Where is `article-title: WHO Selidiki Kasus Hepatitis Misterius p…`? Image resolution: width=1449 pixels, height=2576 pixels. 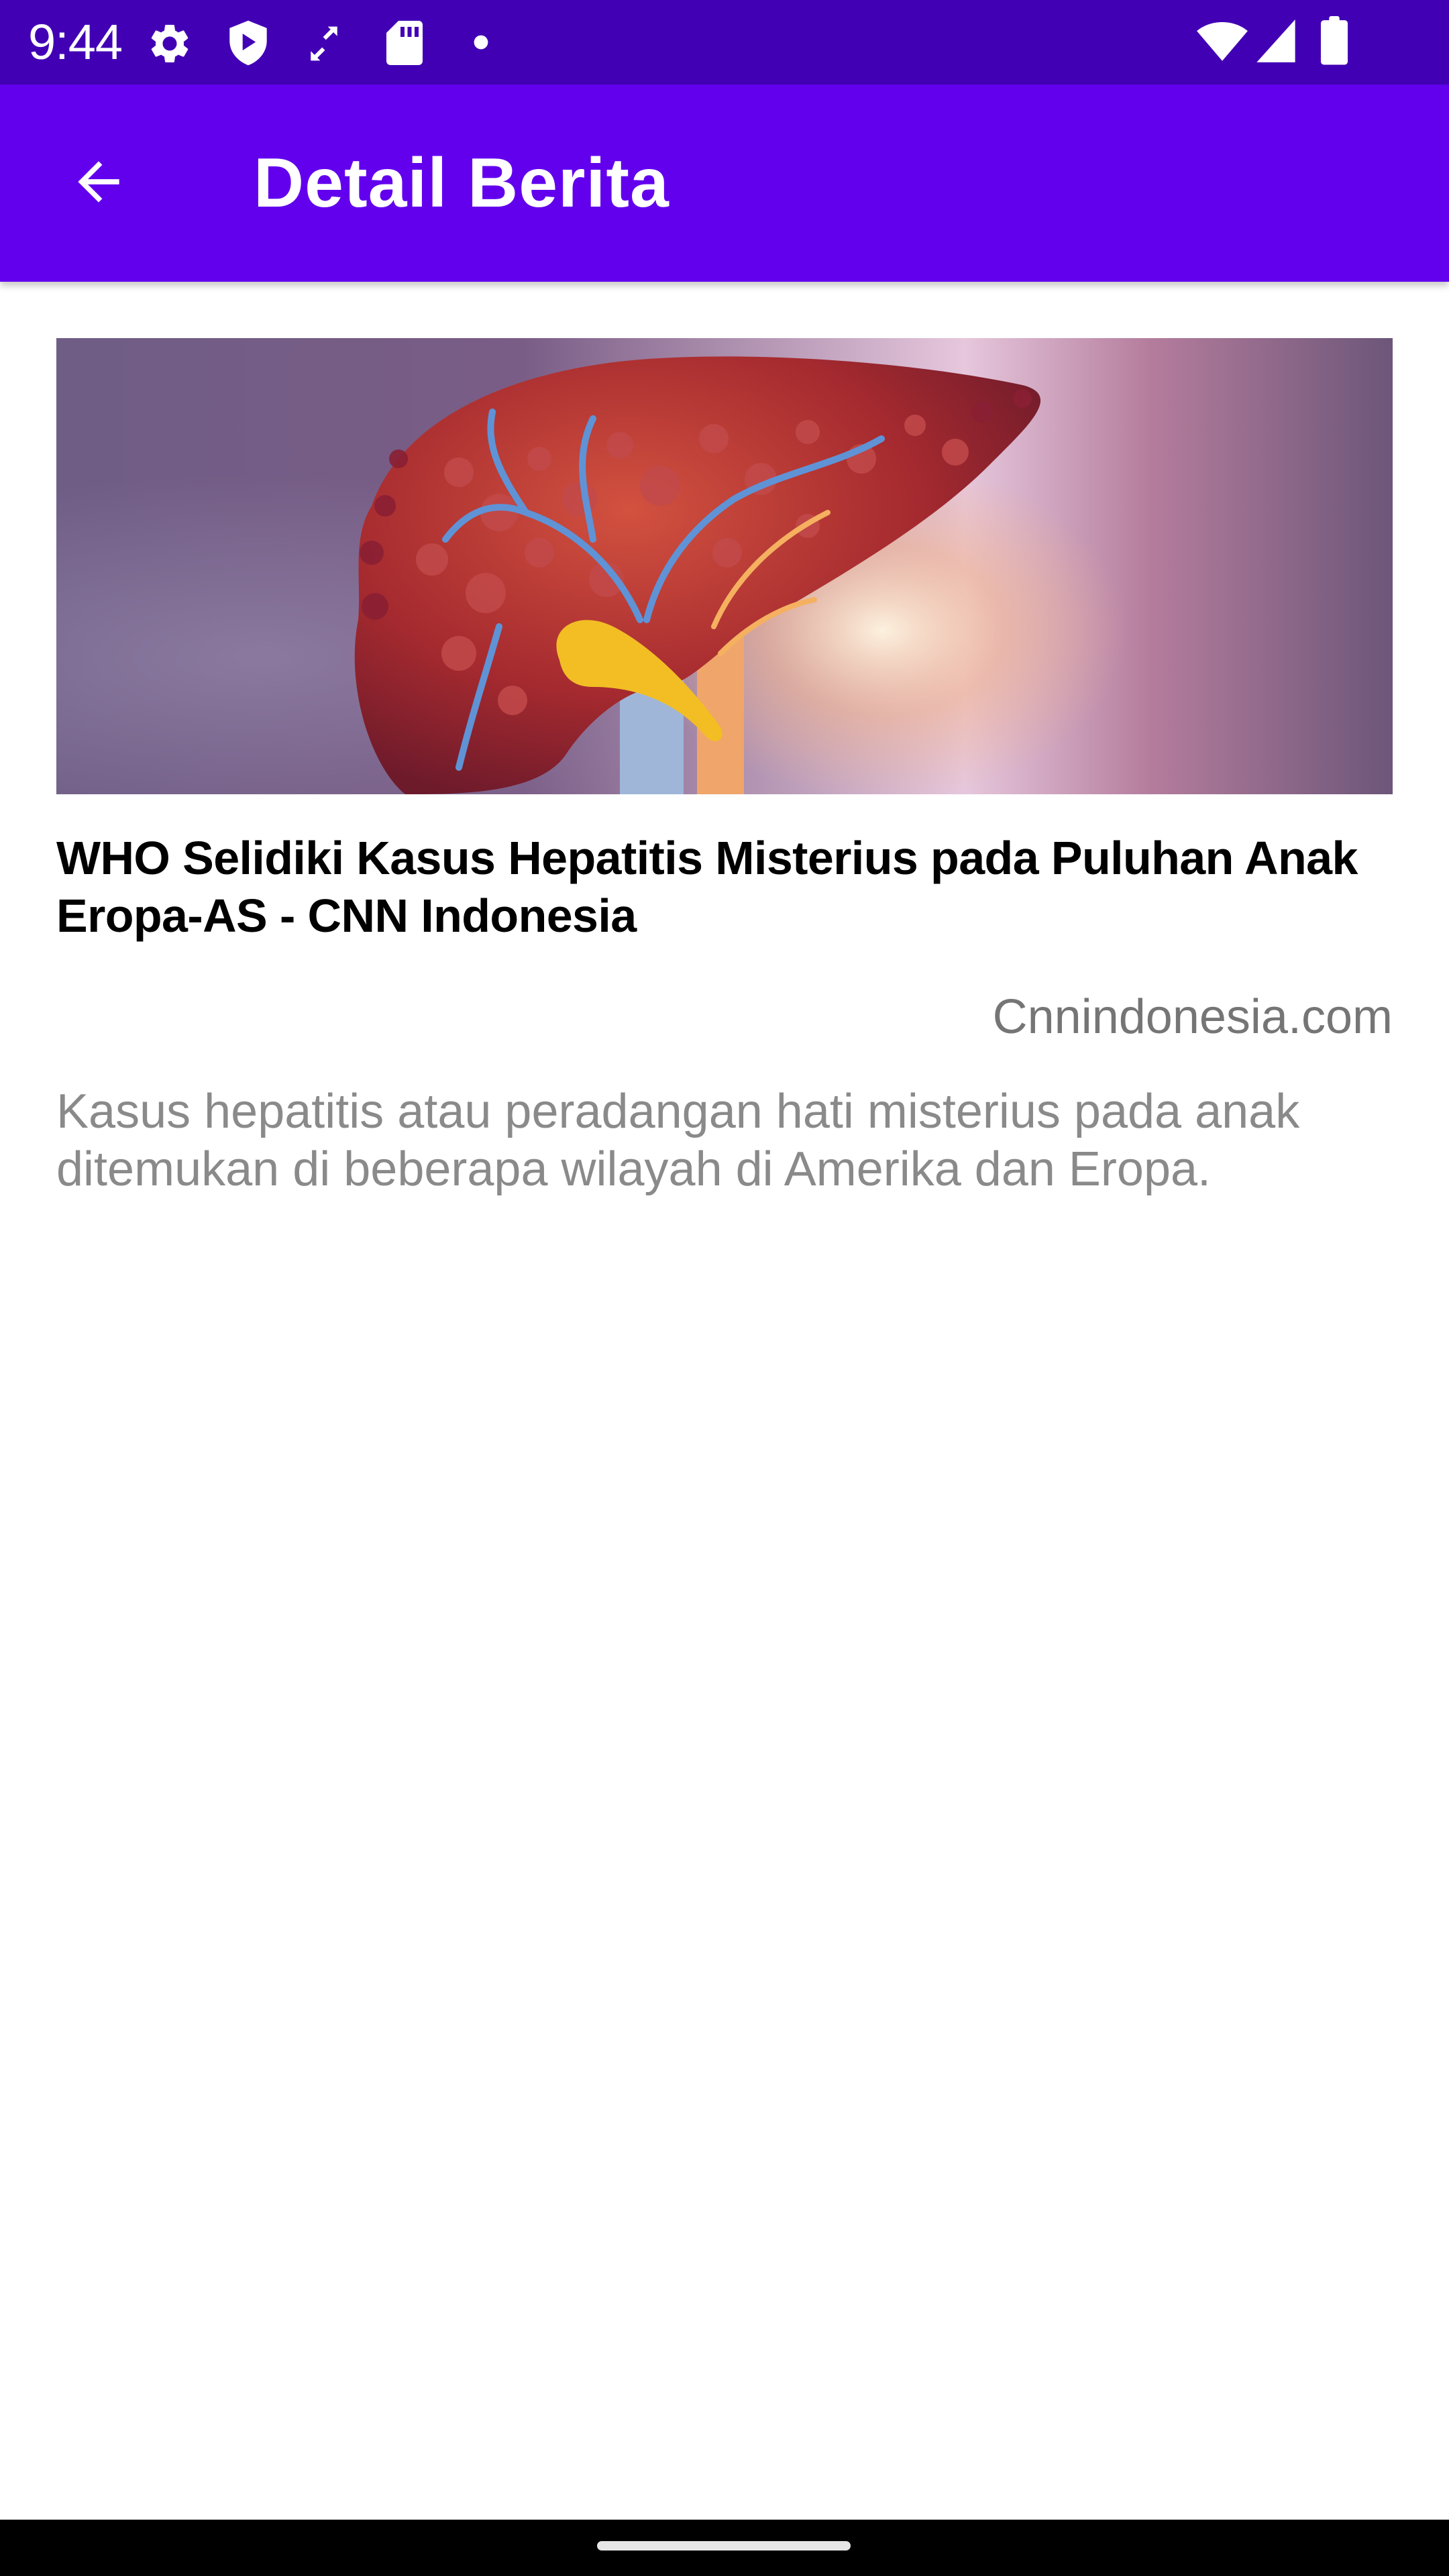 article-title: WHO Selidiki Kasus Hepatitis Misterius p… is located at coordinates (707, 887).